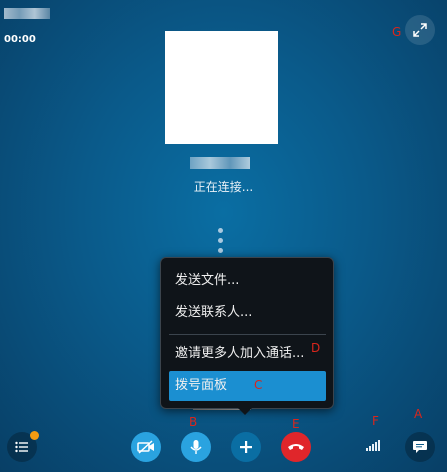 This screenshot has width=447, height=472. Describe the element at coordinates (193, 422) in the screenshot. I see `annotation-b: B` at that location.